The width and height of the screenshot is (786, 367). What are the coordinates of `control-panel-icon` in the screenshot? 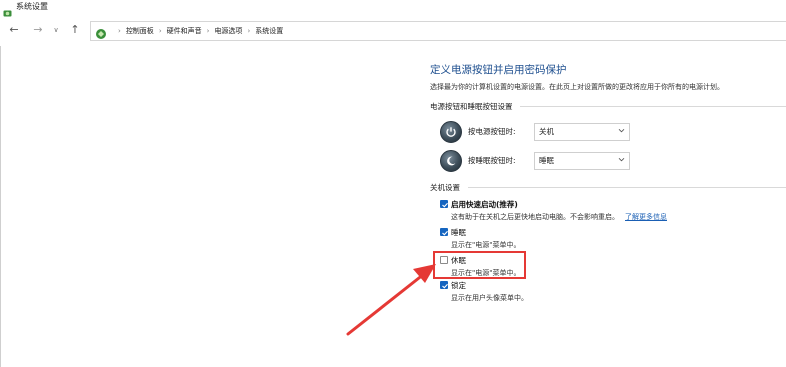 It's located at (7, 10).